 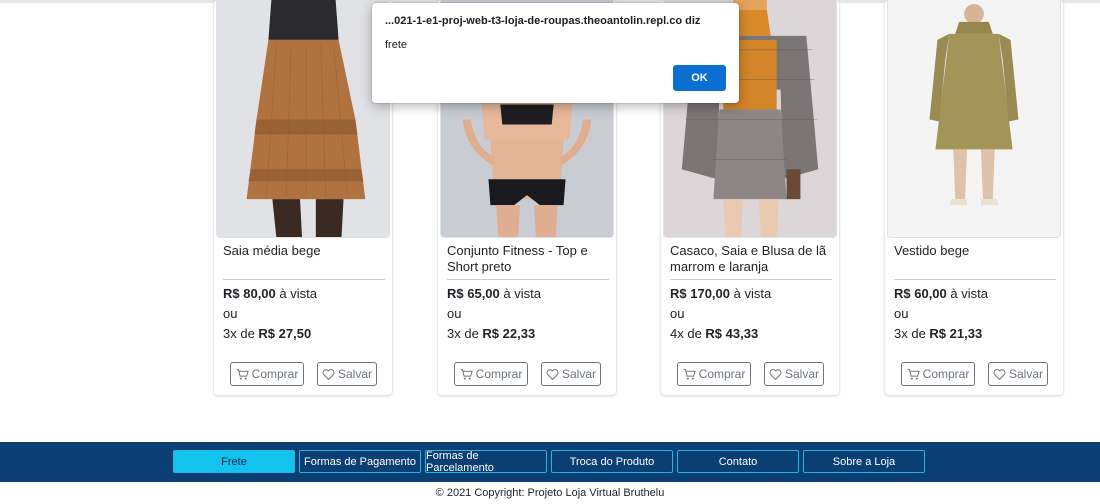 What do you see at coordinates (721, 293) in the screenshot?
I see `product-price: R$ 170,00 à vista` at bounding box center [721, 293].